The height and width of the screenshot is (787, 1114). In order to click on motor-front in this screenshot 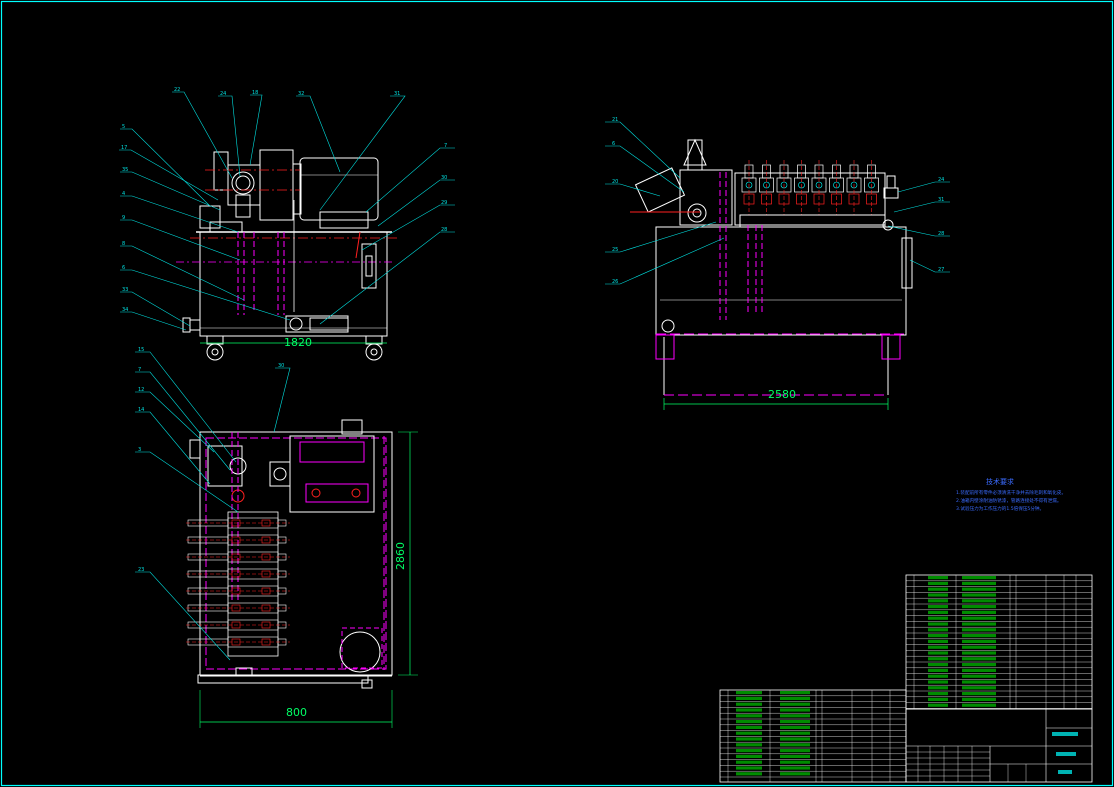, I will do `click(339, 189)`.